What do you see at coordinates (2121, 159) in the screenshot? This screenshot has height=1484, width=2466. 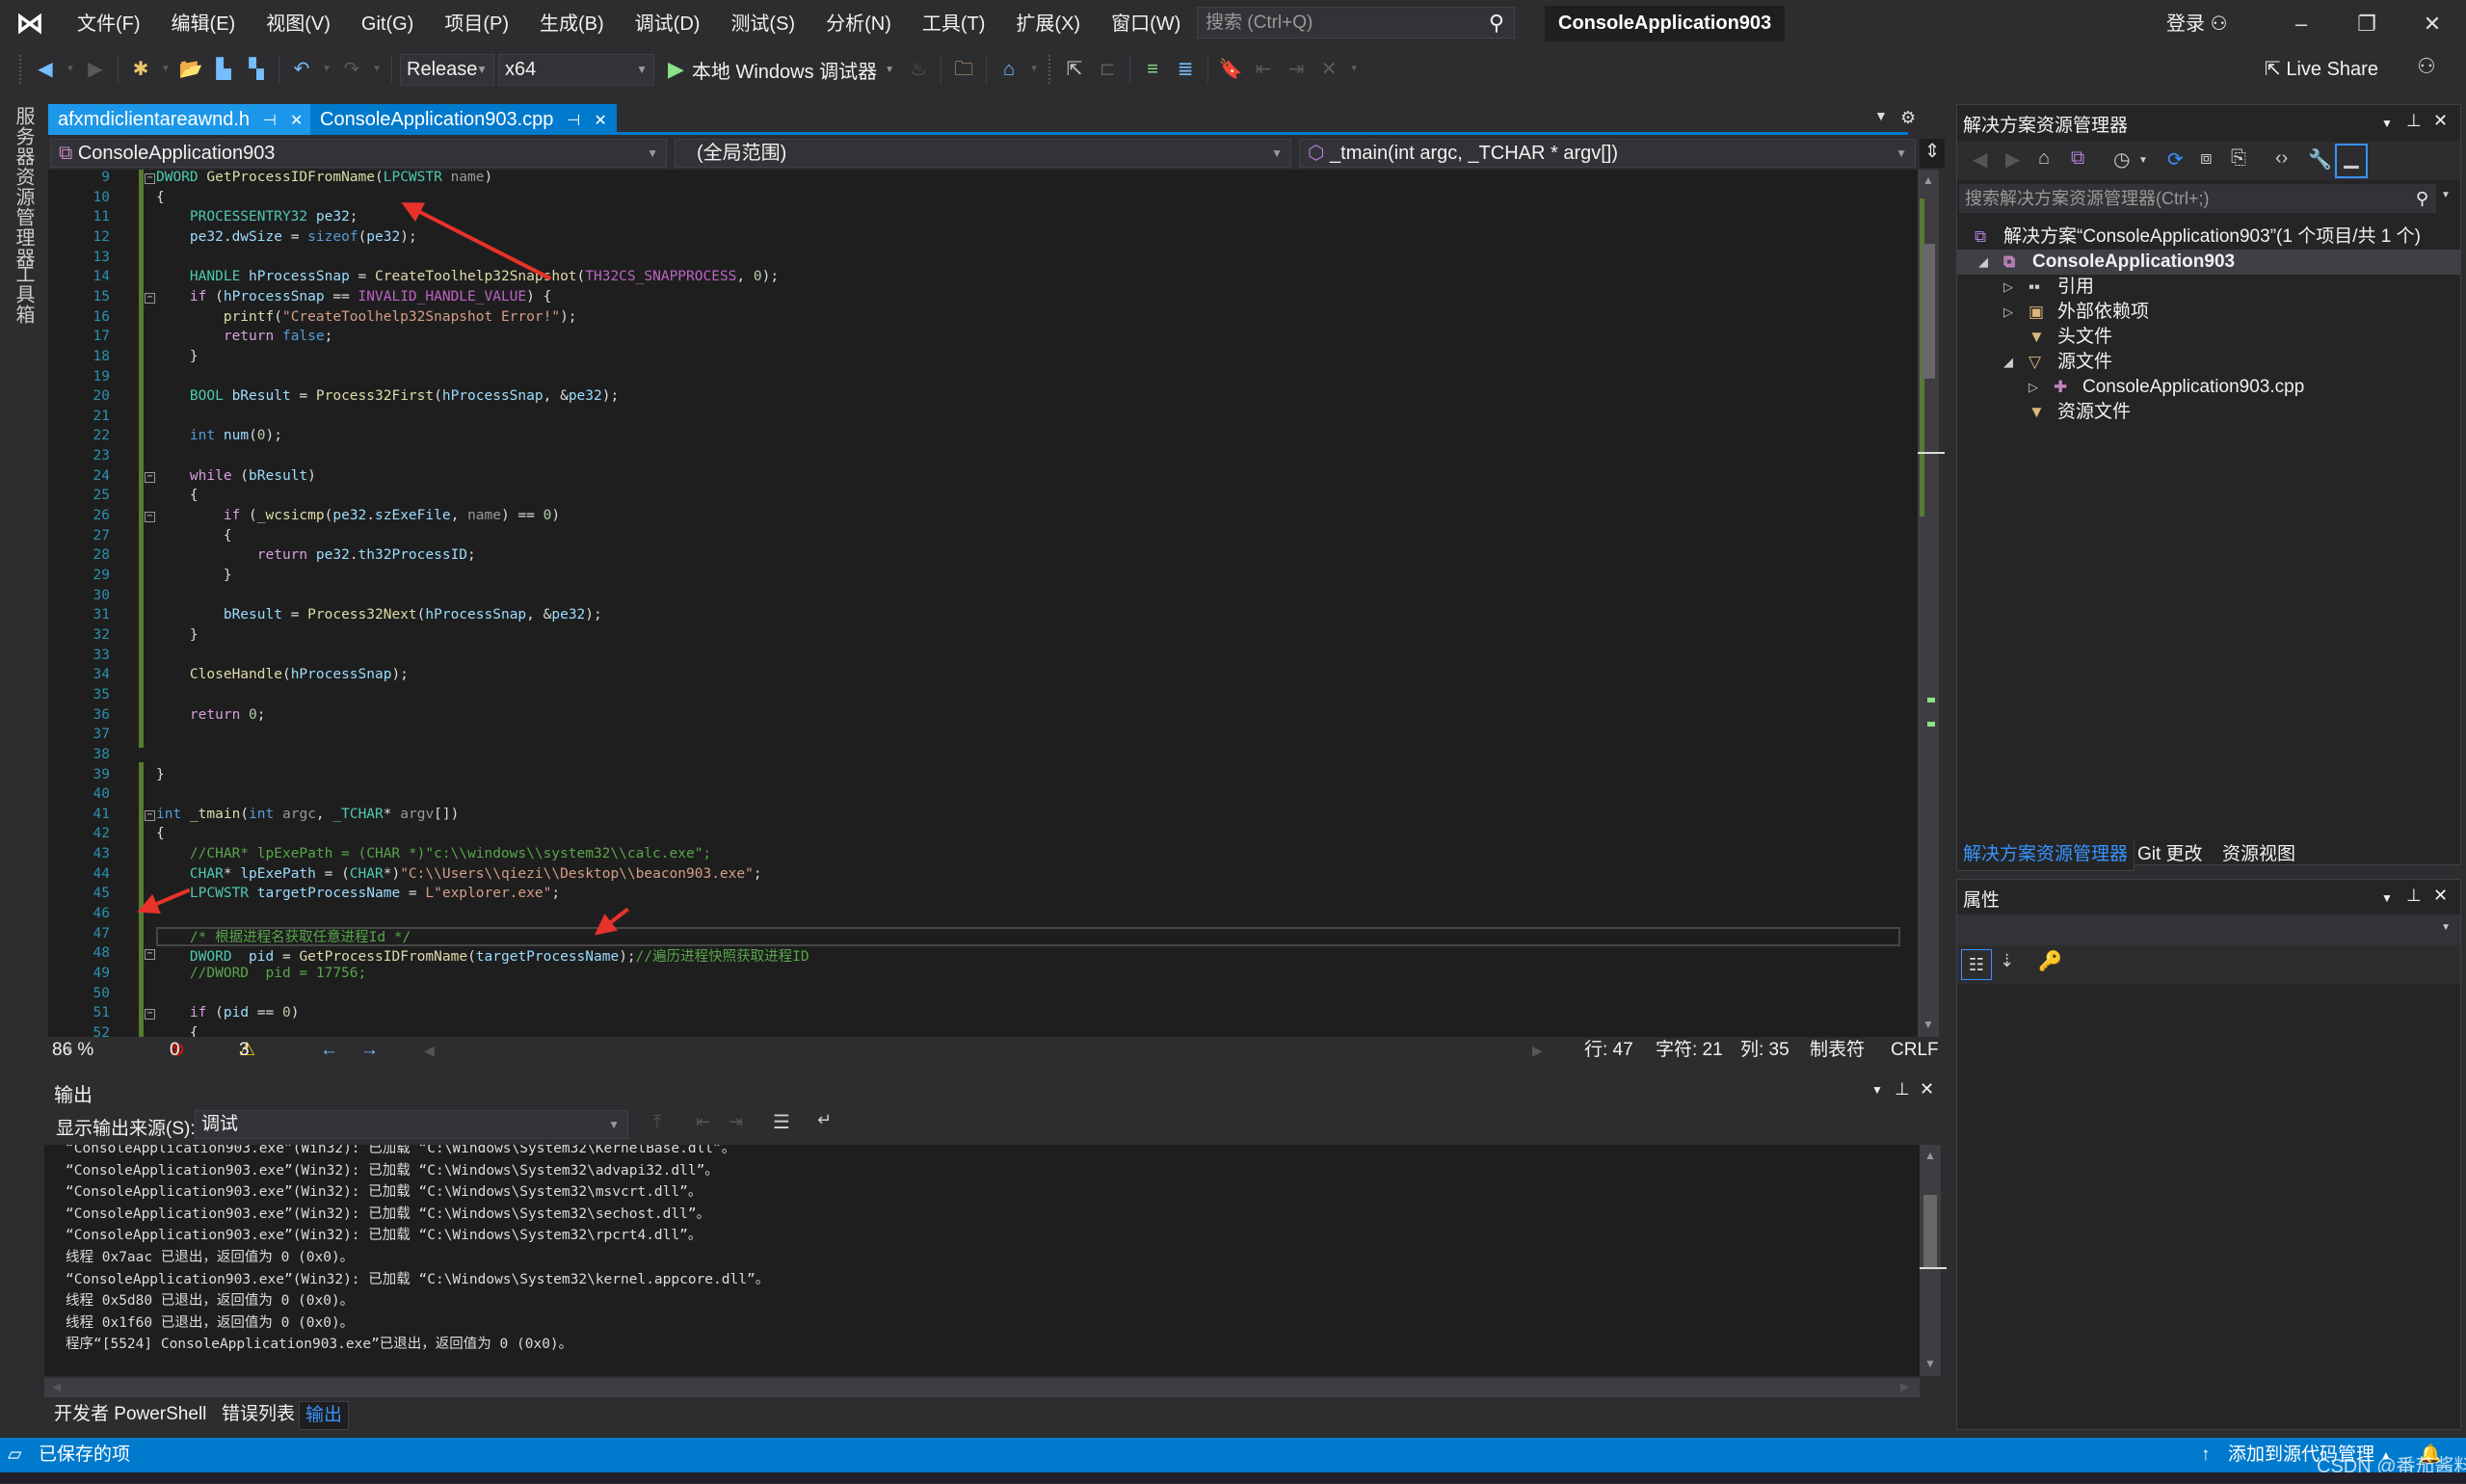 I see `pending-changes-filter-icon: ◷` at bounding box center [2121, 159].